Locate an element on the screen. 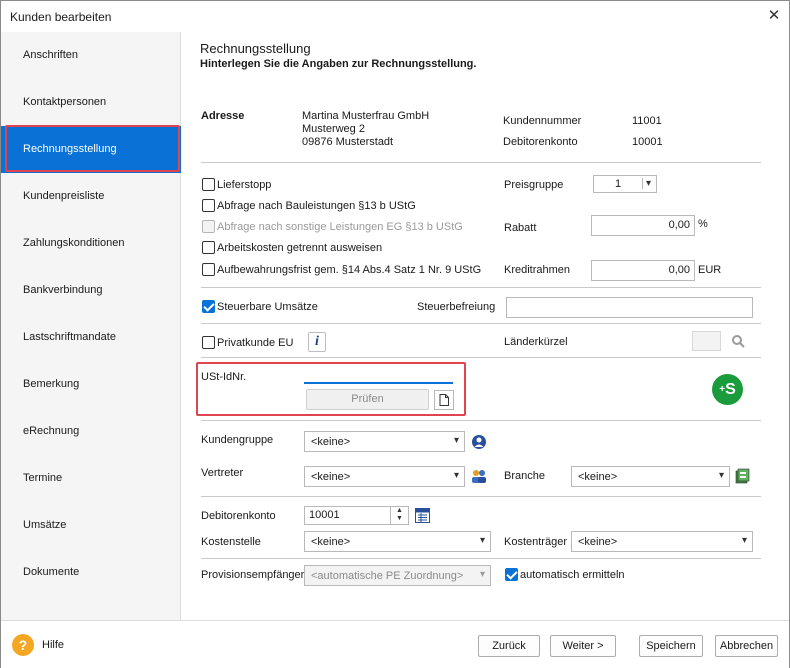 This screenshot has height=668, width=790. tax-exemption-label: Steuerbefreiung is located at coordinates (456, 307).